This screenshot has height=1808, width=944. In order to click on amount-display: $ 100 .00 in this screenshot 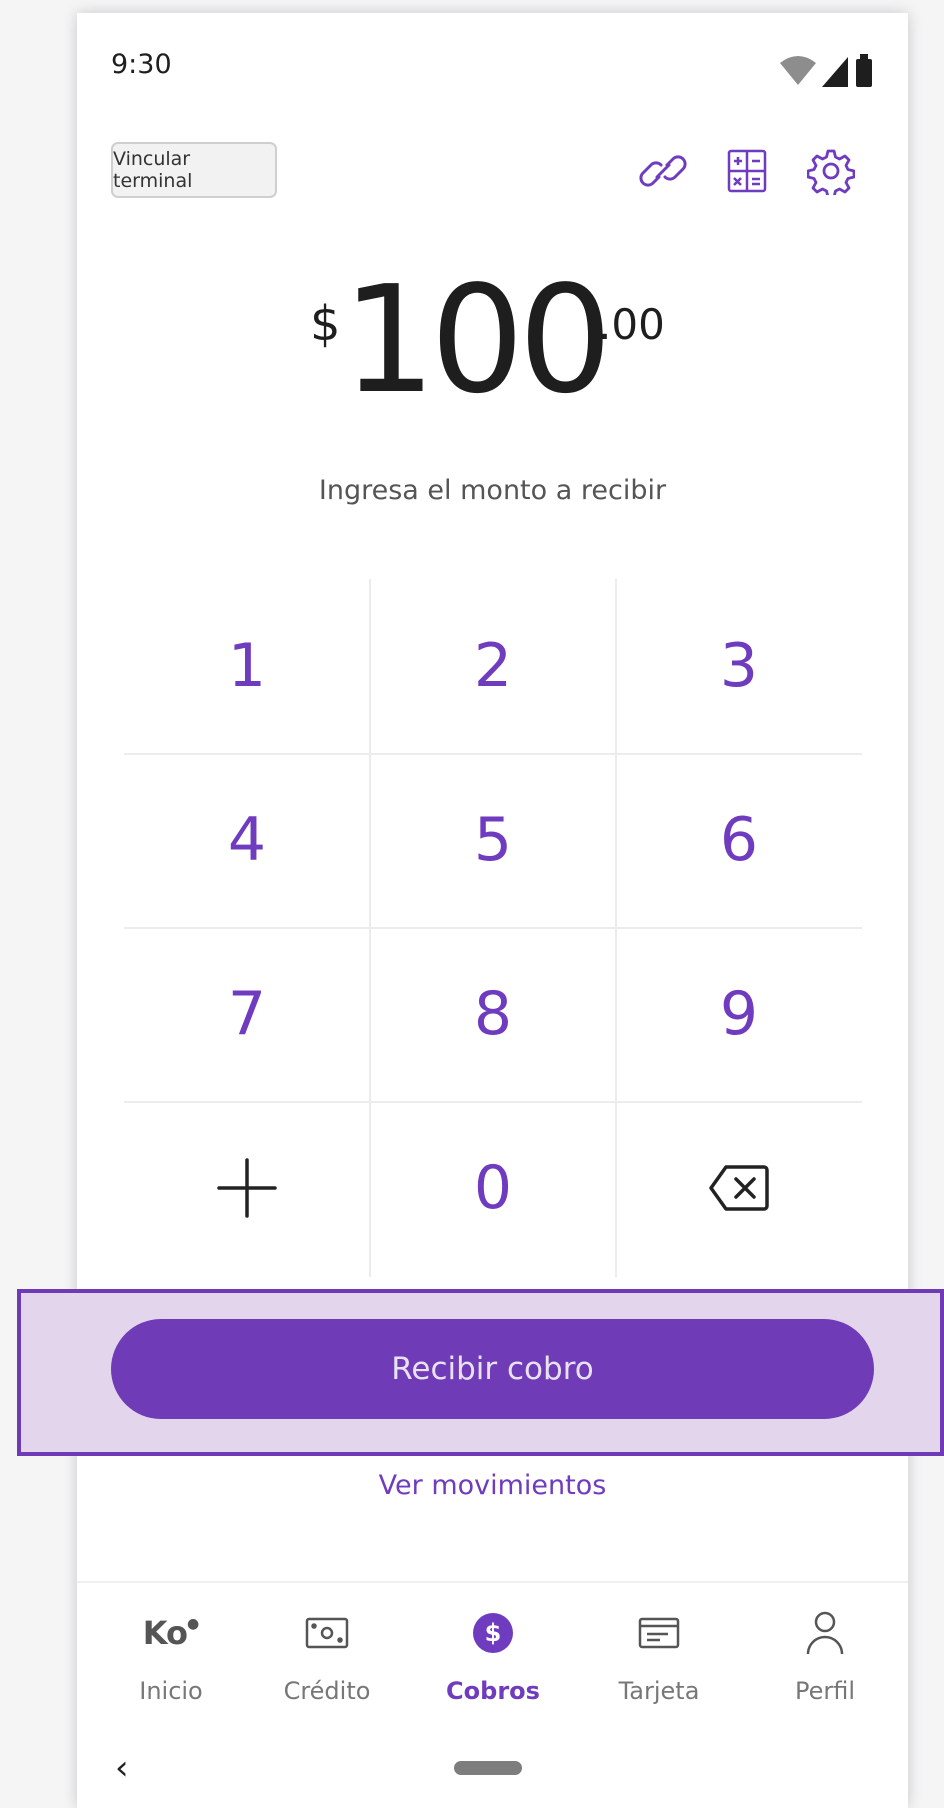, I will do `click(492, 347)`.